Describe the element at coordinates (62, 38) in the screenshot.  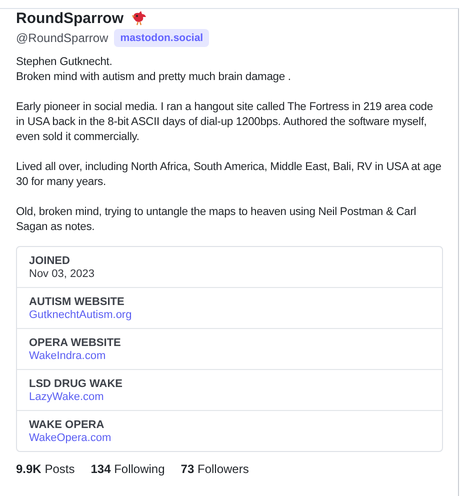
I see `account-handle: @RoundSparrow` at that location.